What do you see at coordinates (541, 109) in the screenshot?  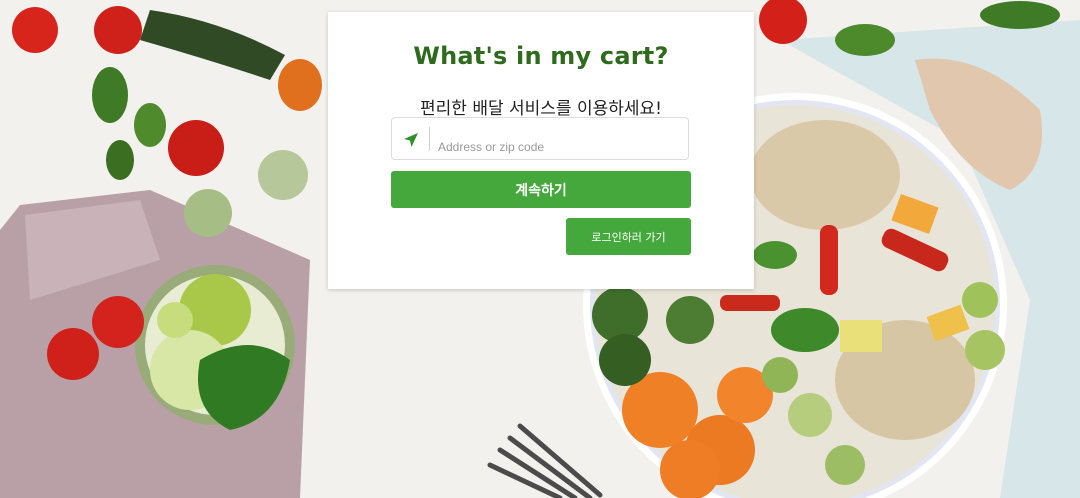 I see `card-subtitle: 편리한 배달 서비스를 이용하세요!` at bounding box center [541, 109].